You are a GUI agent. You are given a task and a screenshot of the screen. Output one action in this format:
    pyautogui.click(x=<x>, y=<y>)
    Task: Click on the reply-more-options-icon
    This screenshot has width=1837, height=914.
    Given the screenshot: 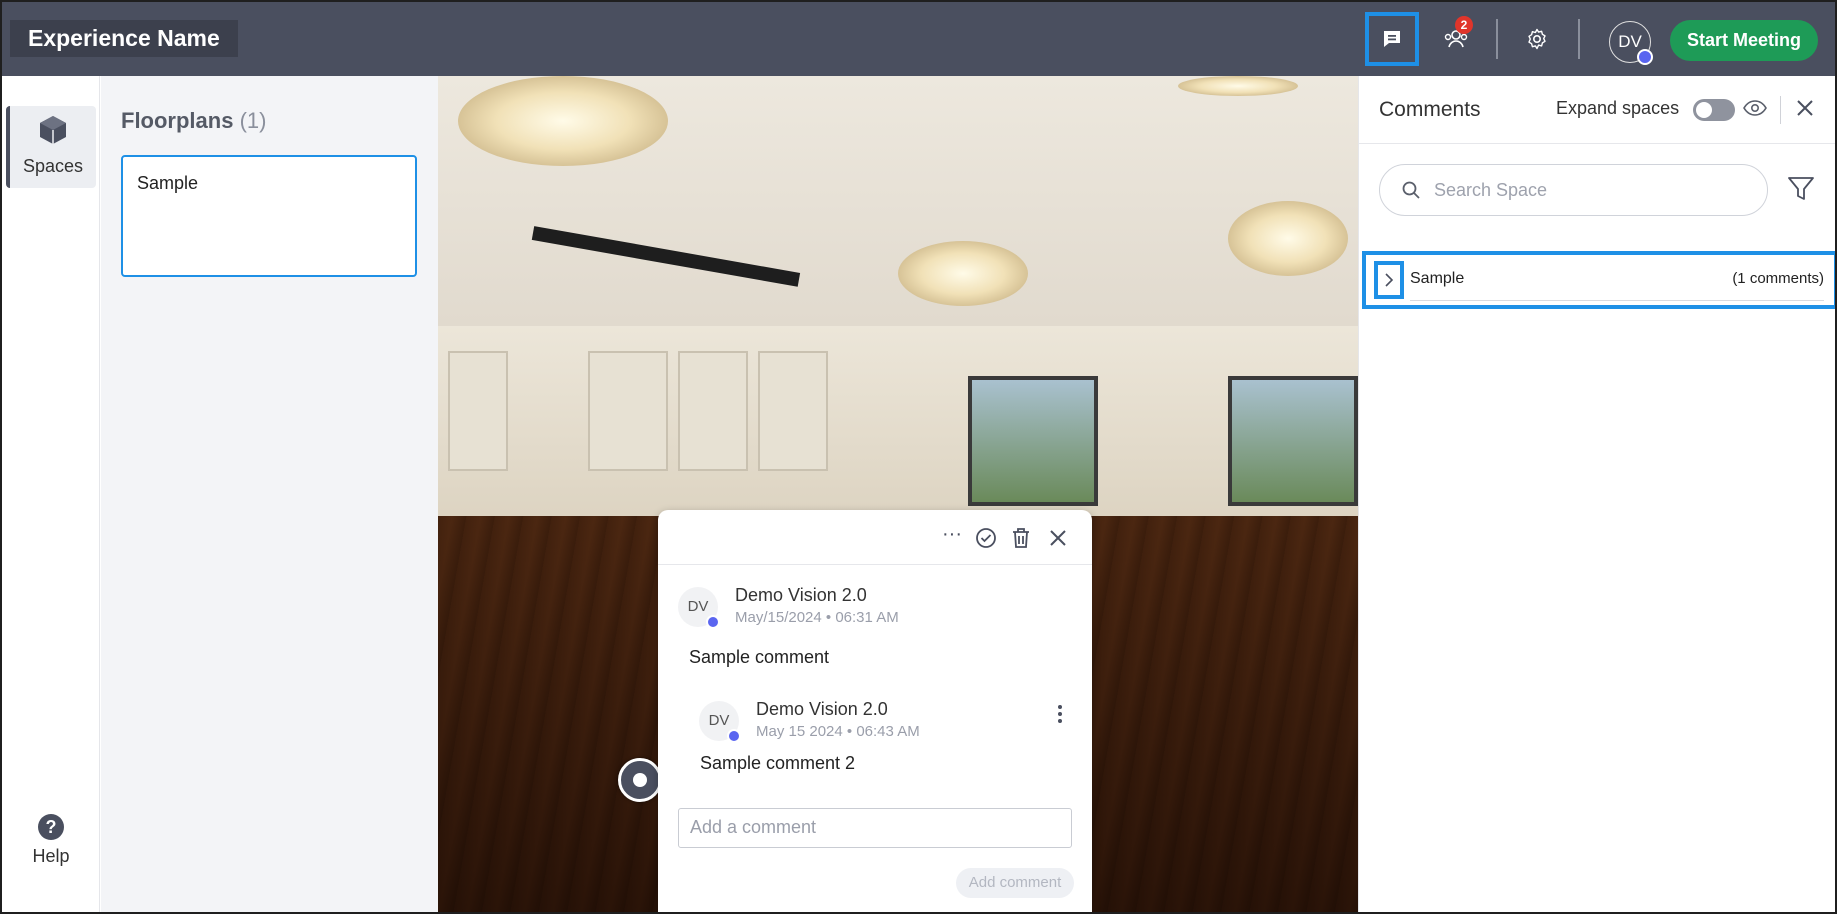 What is the action you would take?
    pyautogui.click(x=1060, y=714)
    